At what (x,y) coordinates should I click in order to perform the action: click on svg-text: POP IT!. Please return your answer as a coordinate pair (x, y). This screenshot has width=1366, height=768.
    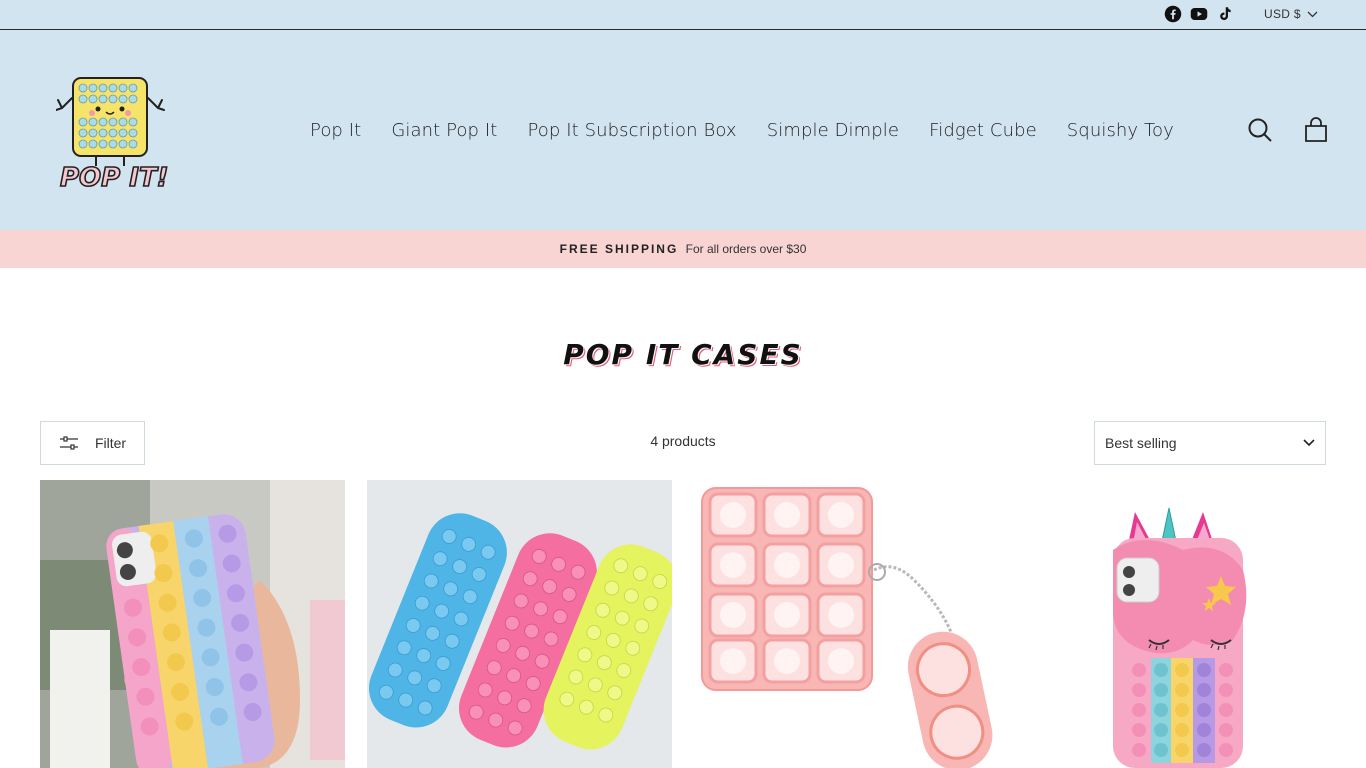
    Looking at the image, I should click on (114, 176).